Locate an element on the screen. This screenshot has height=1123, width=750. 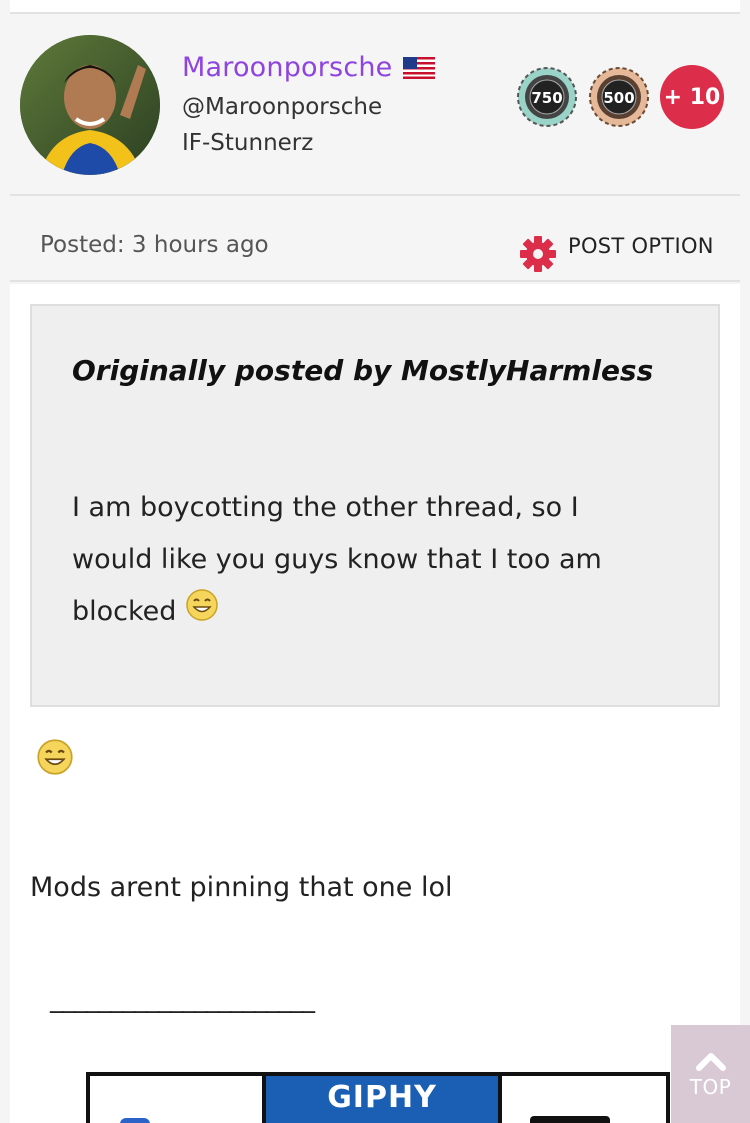
svg-text: BAY is located at coordinates (93, 167).